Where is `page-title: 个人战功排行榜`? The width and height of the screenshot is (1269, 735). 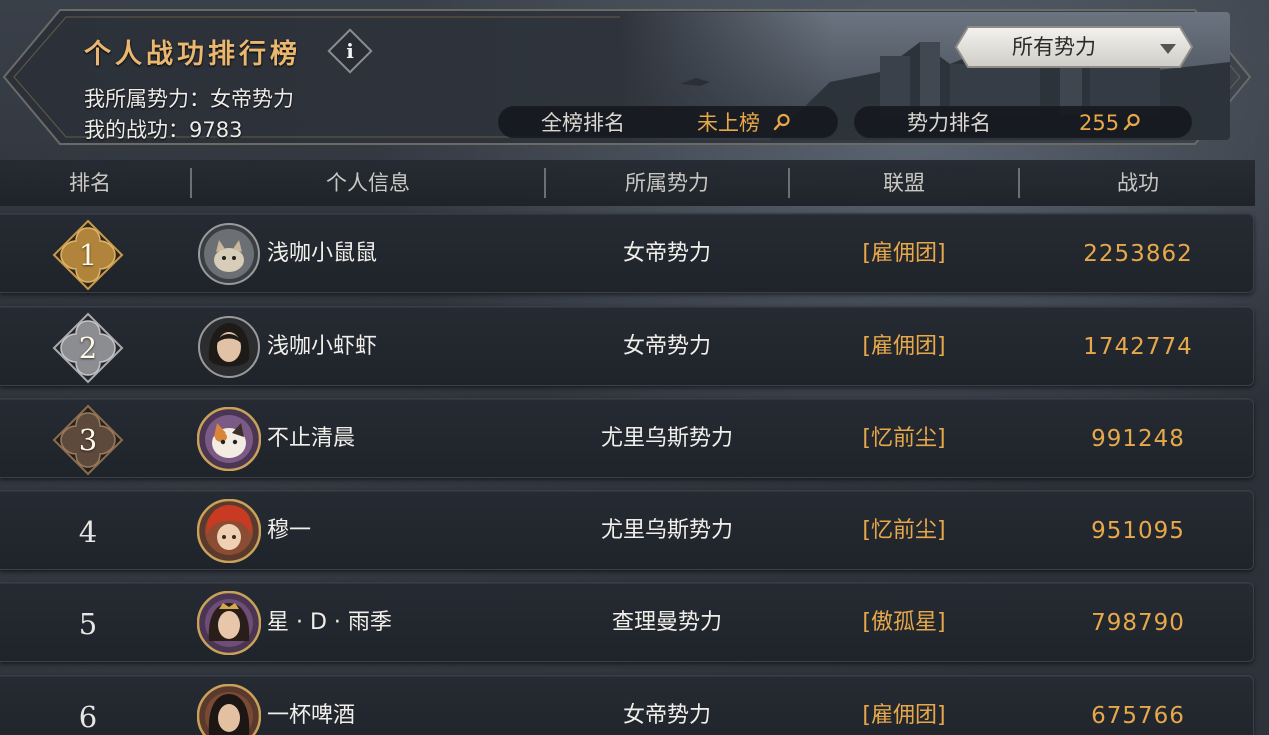
page-title: 个人战功排行榜 is located at coordinates (192, 54).